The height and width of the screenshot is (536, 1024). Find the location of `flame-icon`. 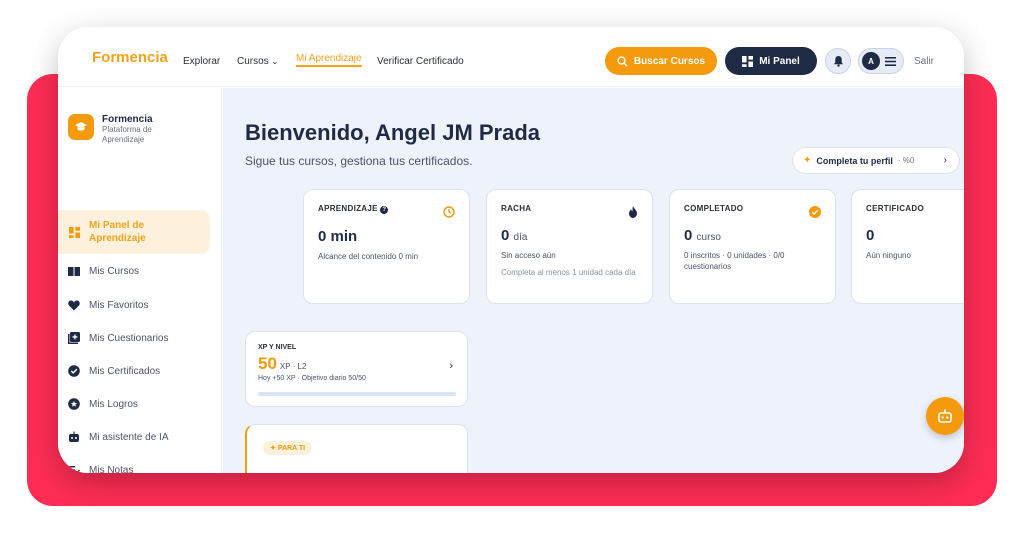

flame-icon is located at coordinates (633, 214).